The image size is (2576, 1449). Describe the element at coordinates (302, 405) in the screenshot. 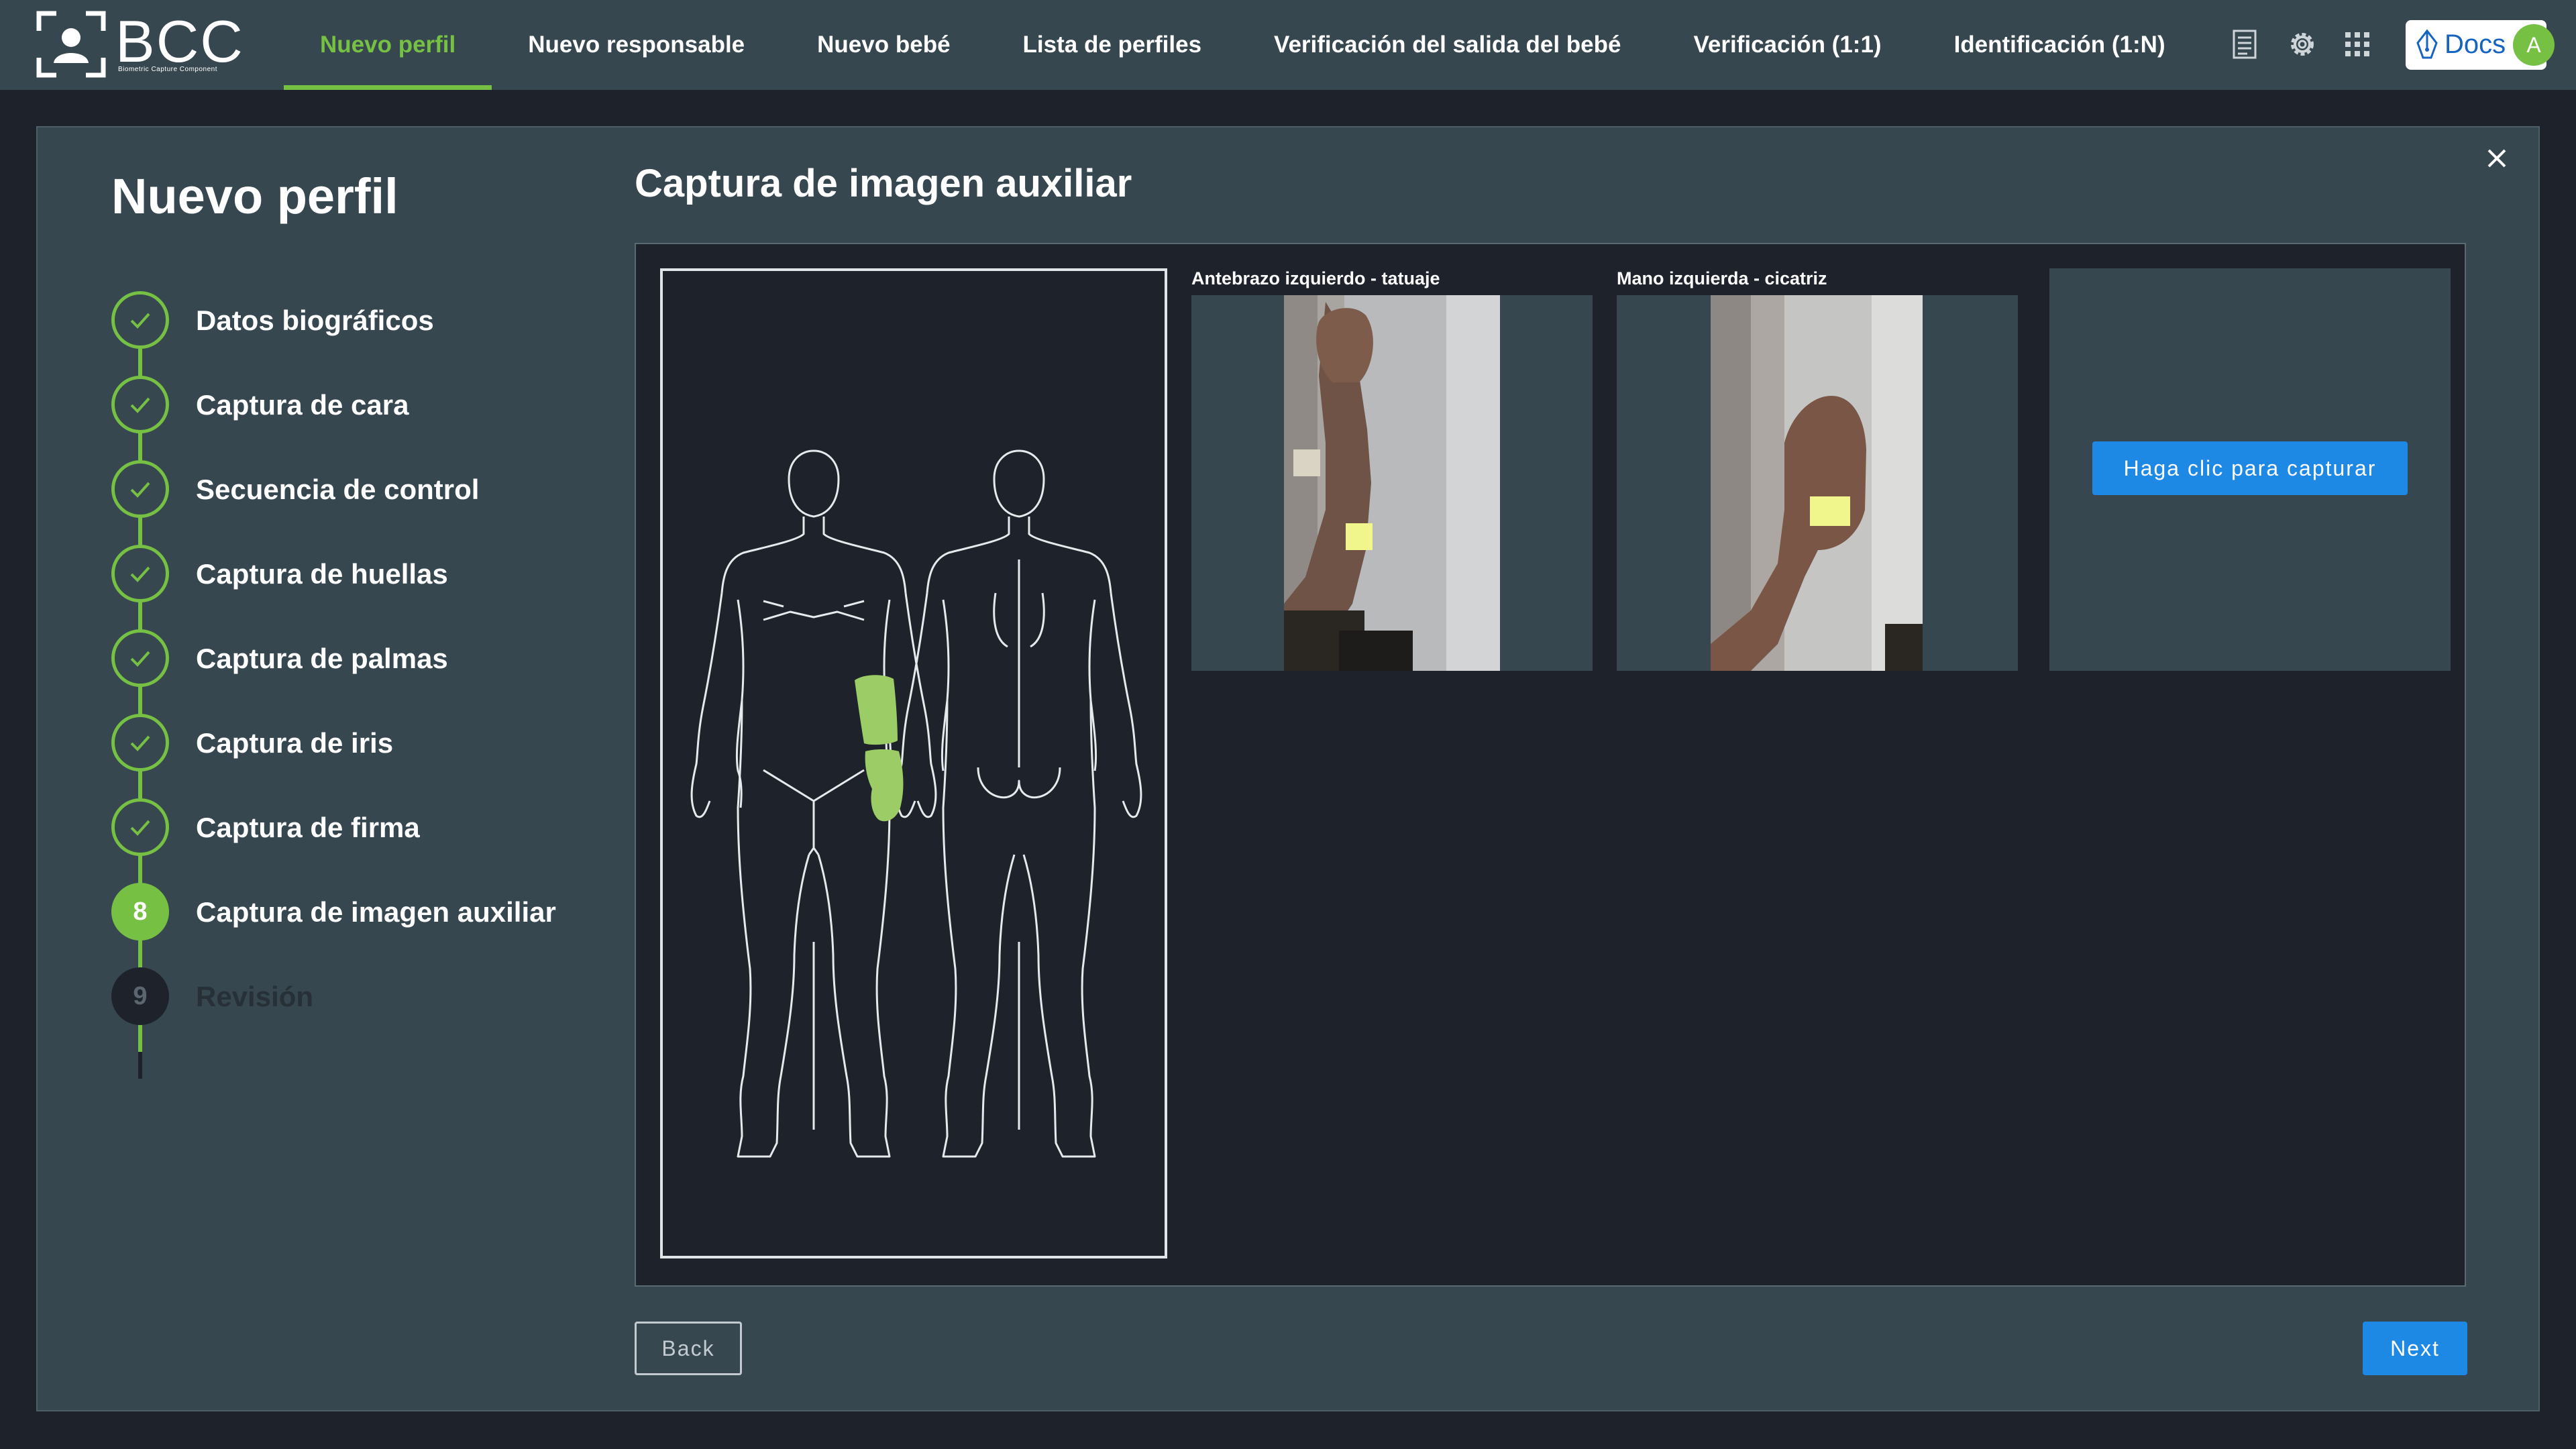

I see `step-label: Captura de cara` at that location.